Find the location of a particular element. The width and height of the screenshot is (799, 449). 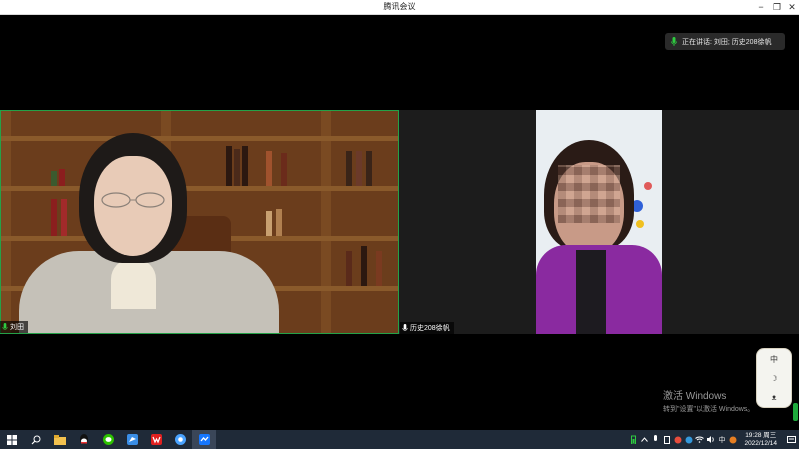

skin-icon: ᴥ is located at coordinates (774, 397).